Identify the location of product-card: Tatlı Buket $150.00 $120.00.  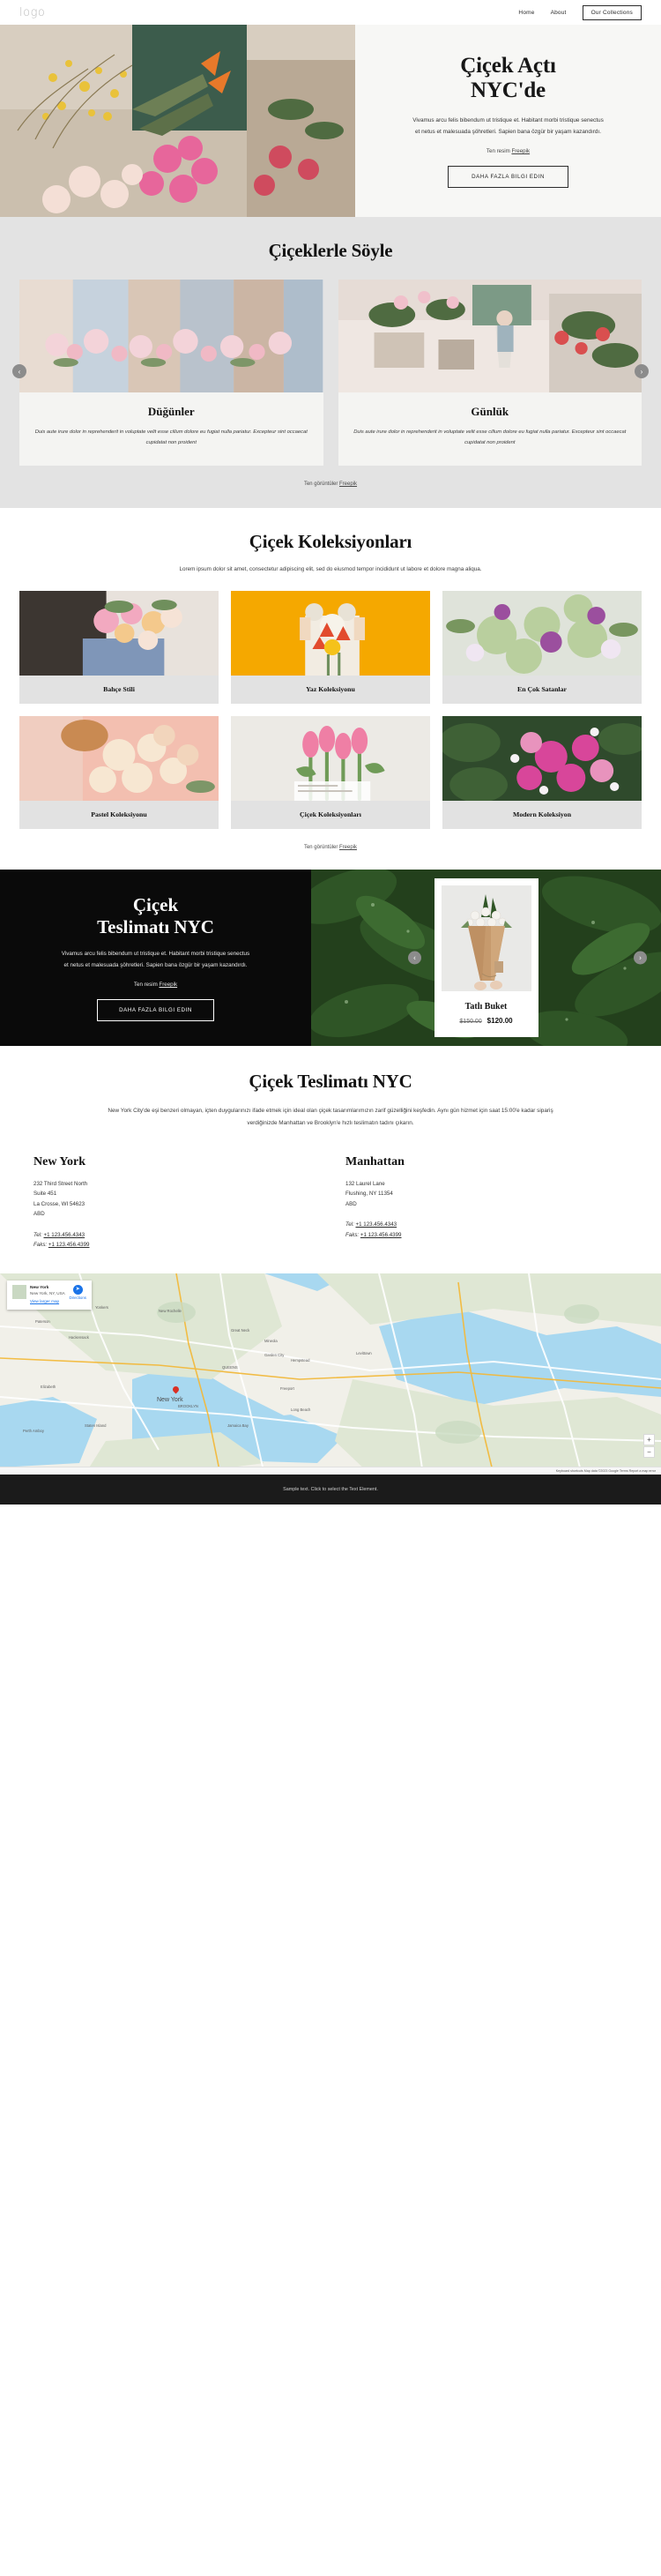
(486, 958).